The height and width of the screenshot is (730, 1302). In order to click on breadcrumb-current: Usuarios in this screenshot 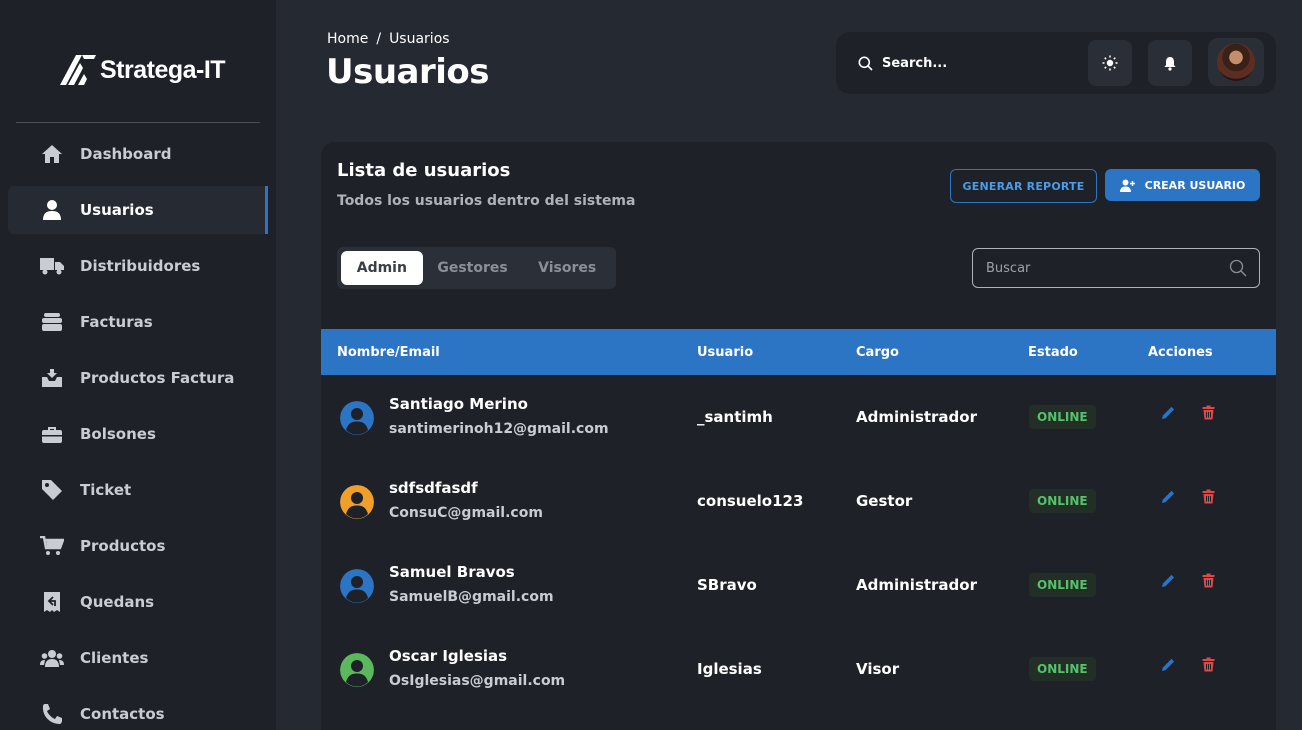, I will do `click(419, 39)`.